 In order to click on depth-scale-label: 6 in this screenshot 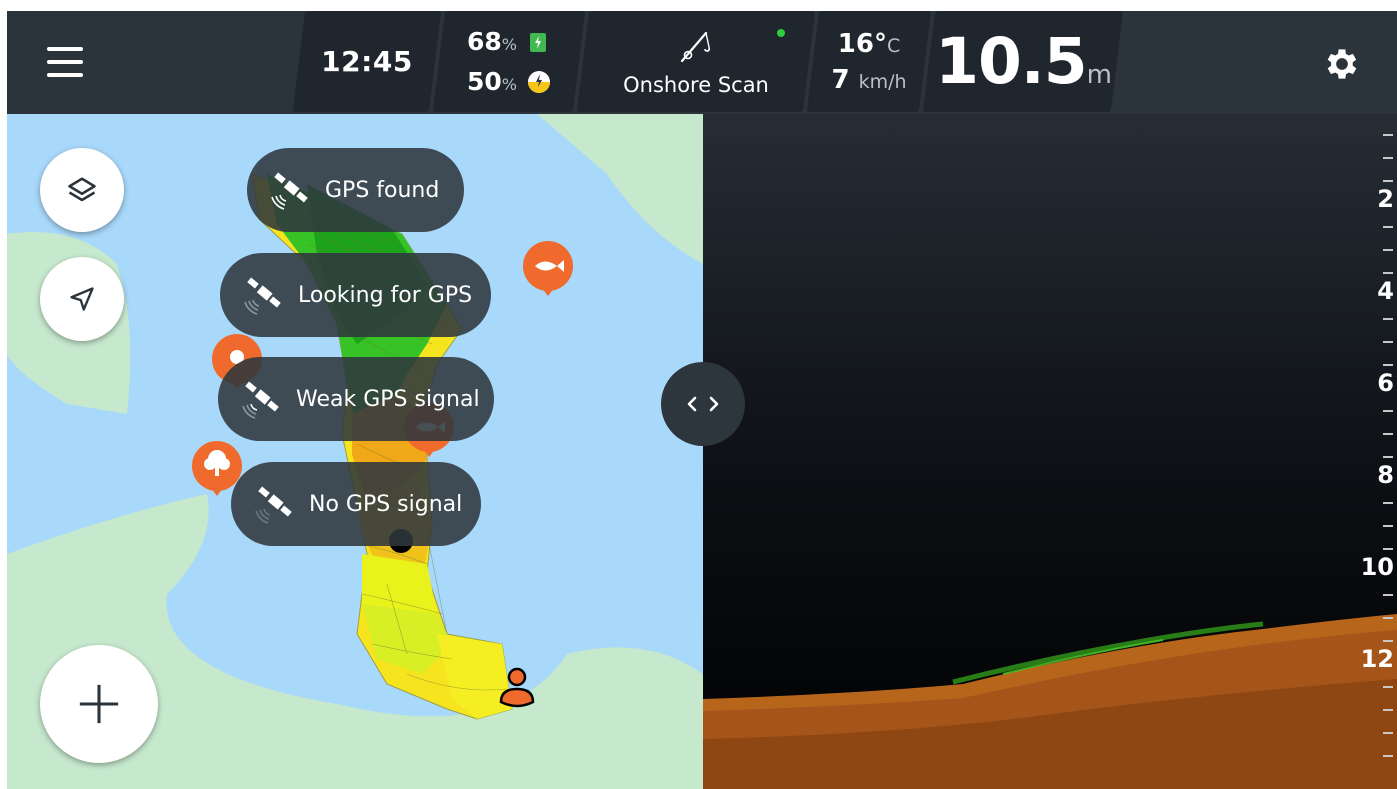, I will do `click(1385, 383)`.